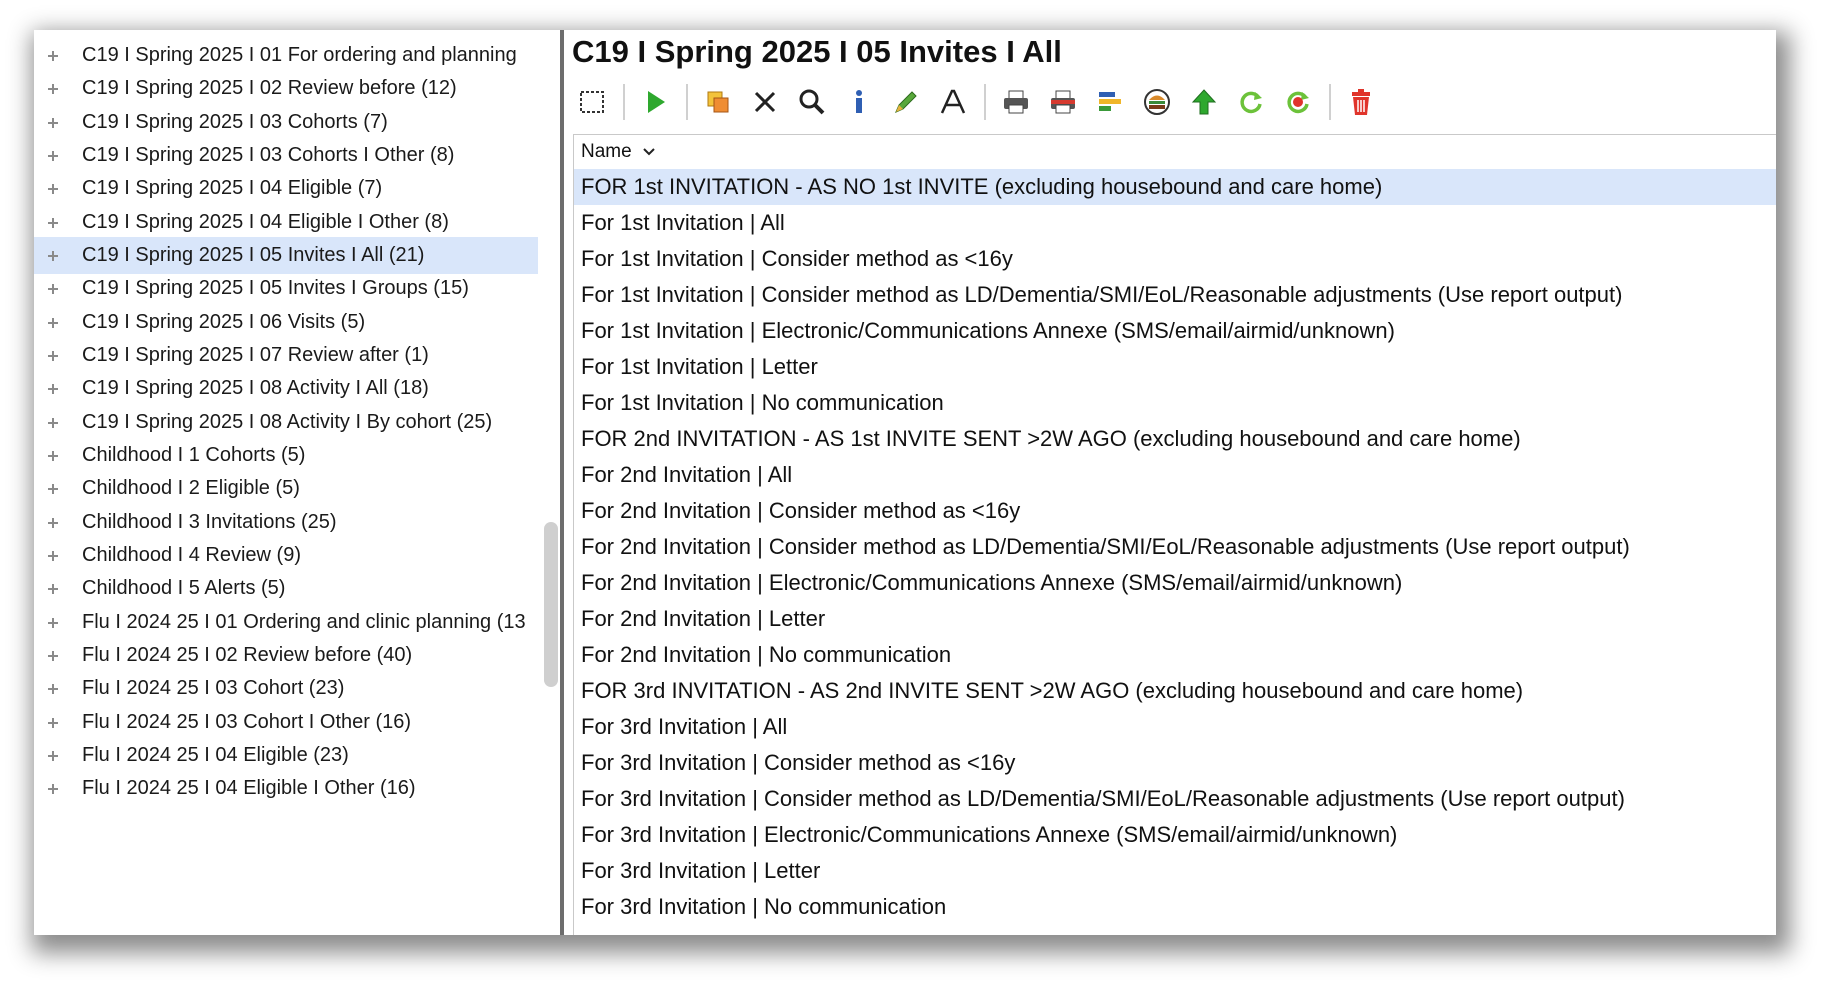 The width and height of the screenshot is (1837, 998). Describe the element at coordinates (289, 555) in the screenshot. I see `tree-item: Childhood I 4 Review (9)` at that location.